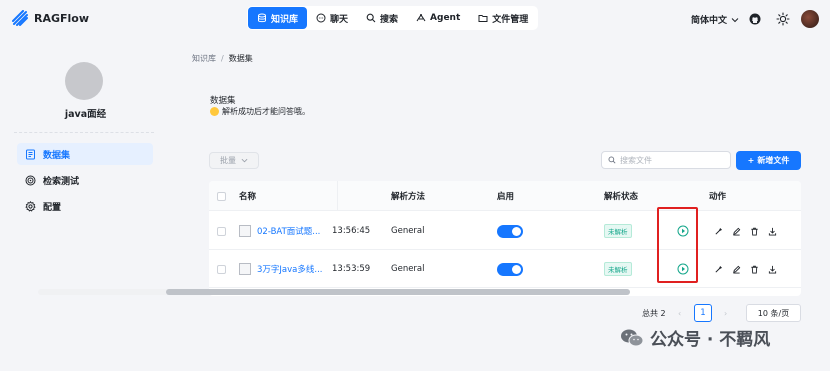  What do you see at coordinates (783, 19) in the screenshot?
I see `theme-toggle-icon` at bounding box center [783, 19].